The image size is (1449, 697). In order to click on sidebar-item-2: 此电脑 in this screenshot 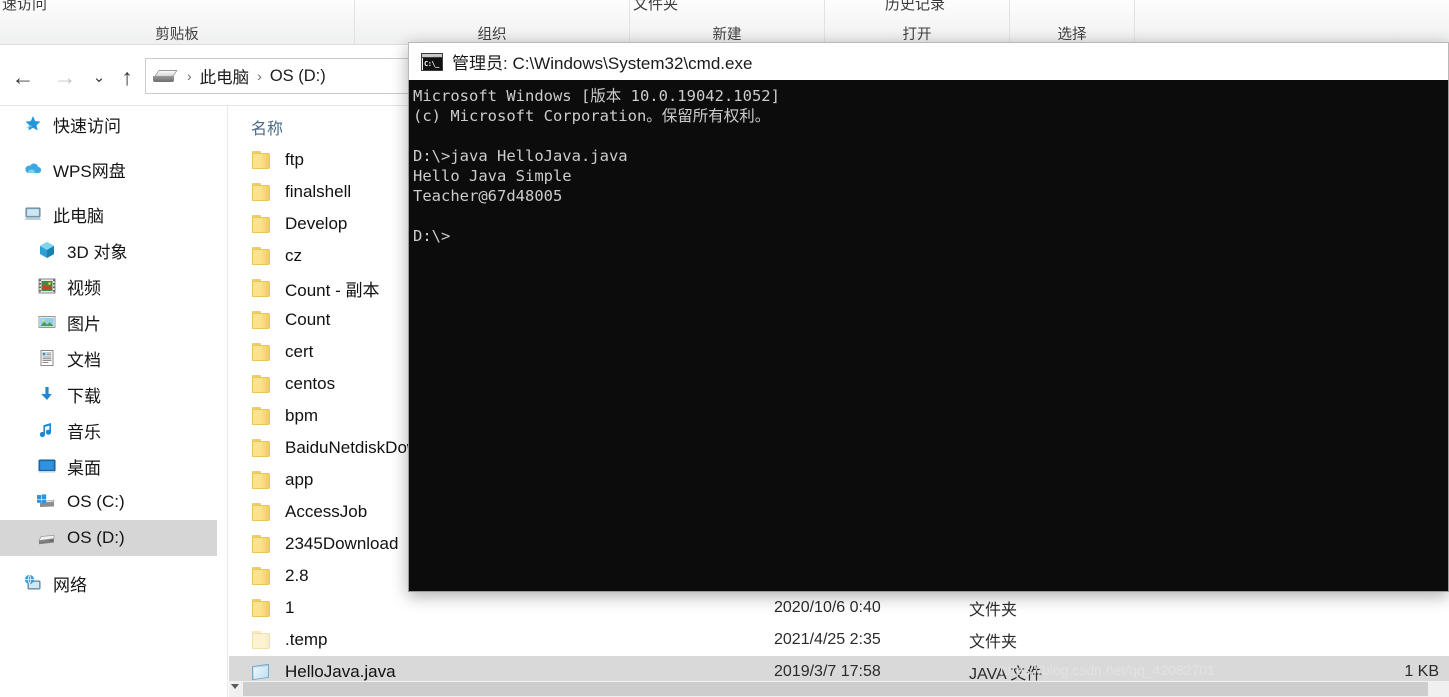, I will do `click(113, 214)`.